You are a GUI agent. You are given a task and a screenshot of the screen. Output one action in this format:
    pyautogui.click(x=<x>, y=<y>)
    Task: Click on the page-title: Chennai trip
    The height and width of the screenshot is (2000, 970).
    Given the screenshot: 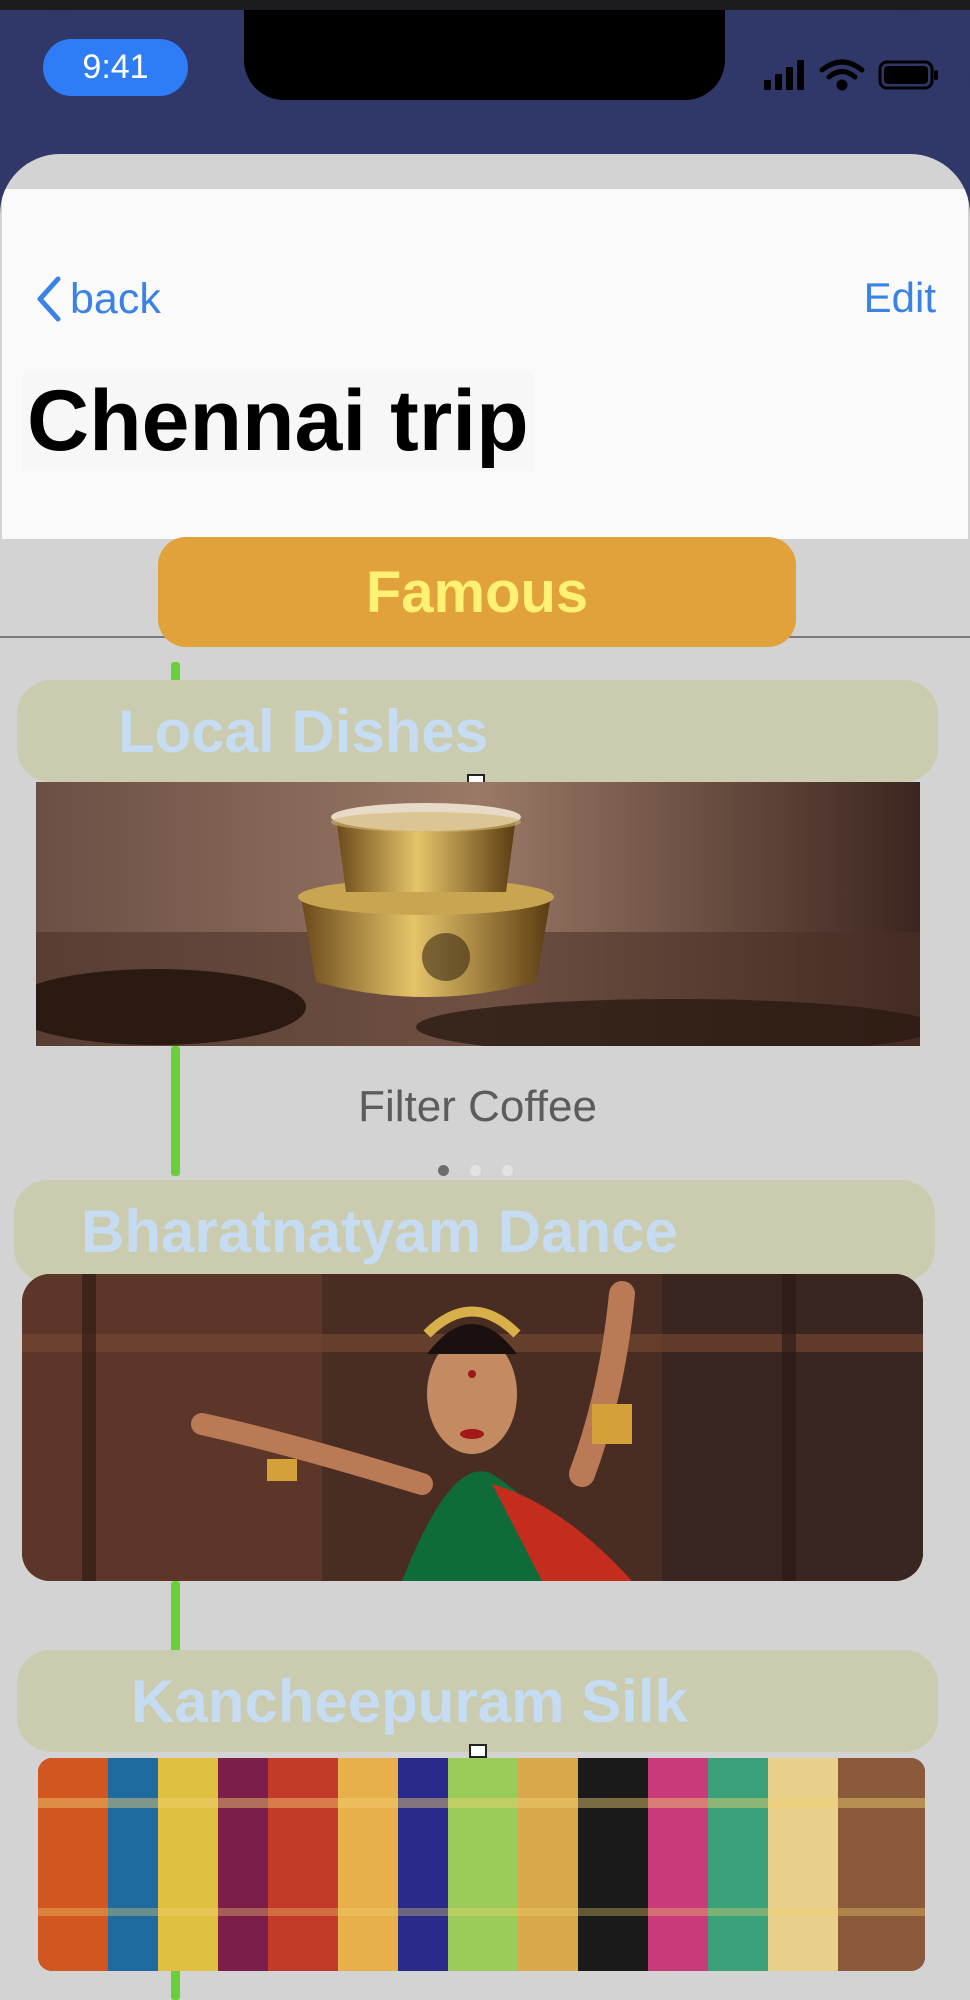 What is the action you would take?
    pyautogui.click(x=278, y=421)
    